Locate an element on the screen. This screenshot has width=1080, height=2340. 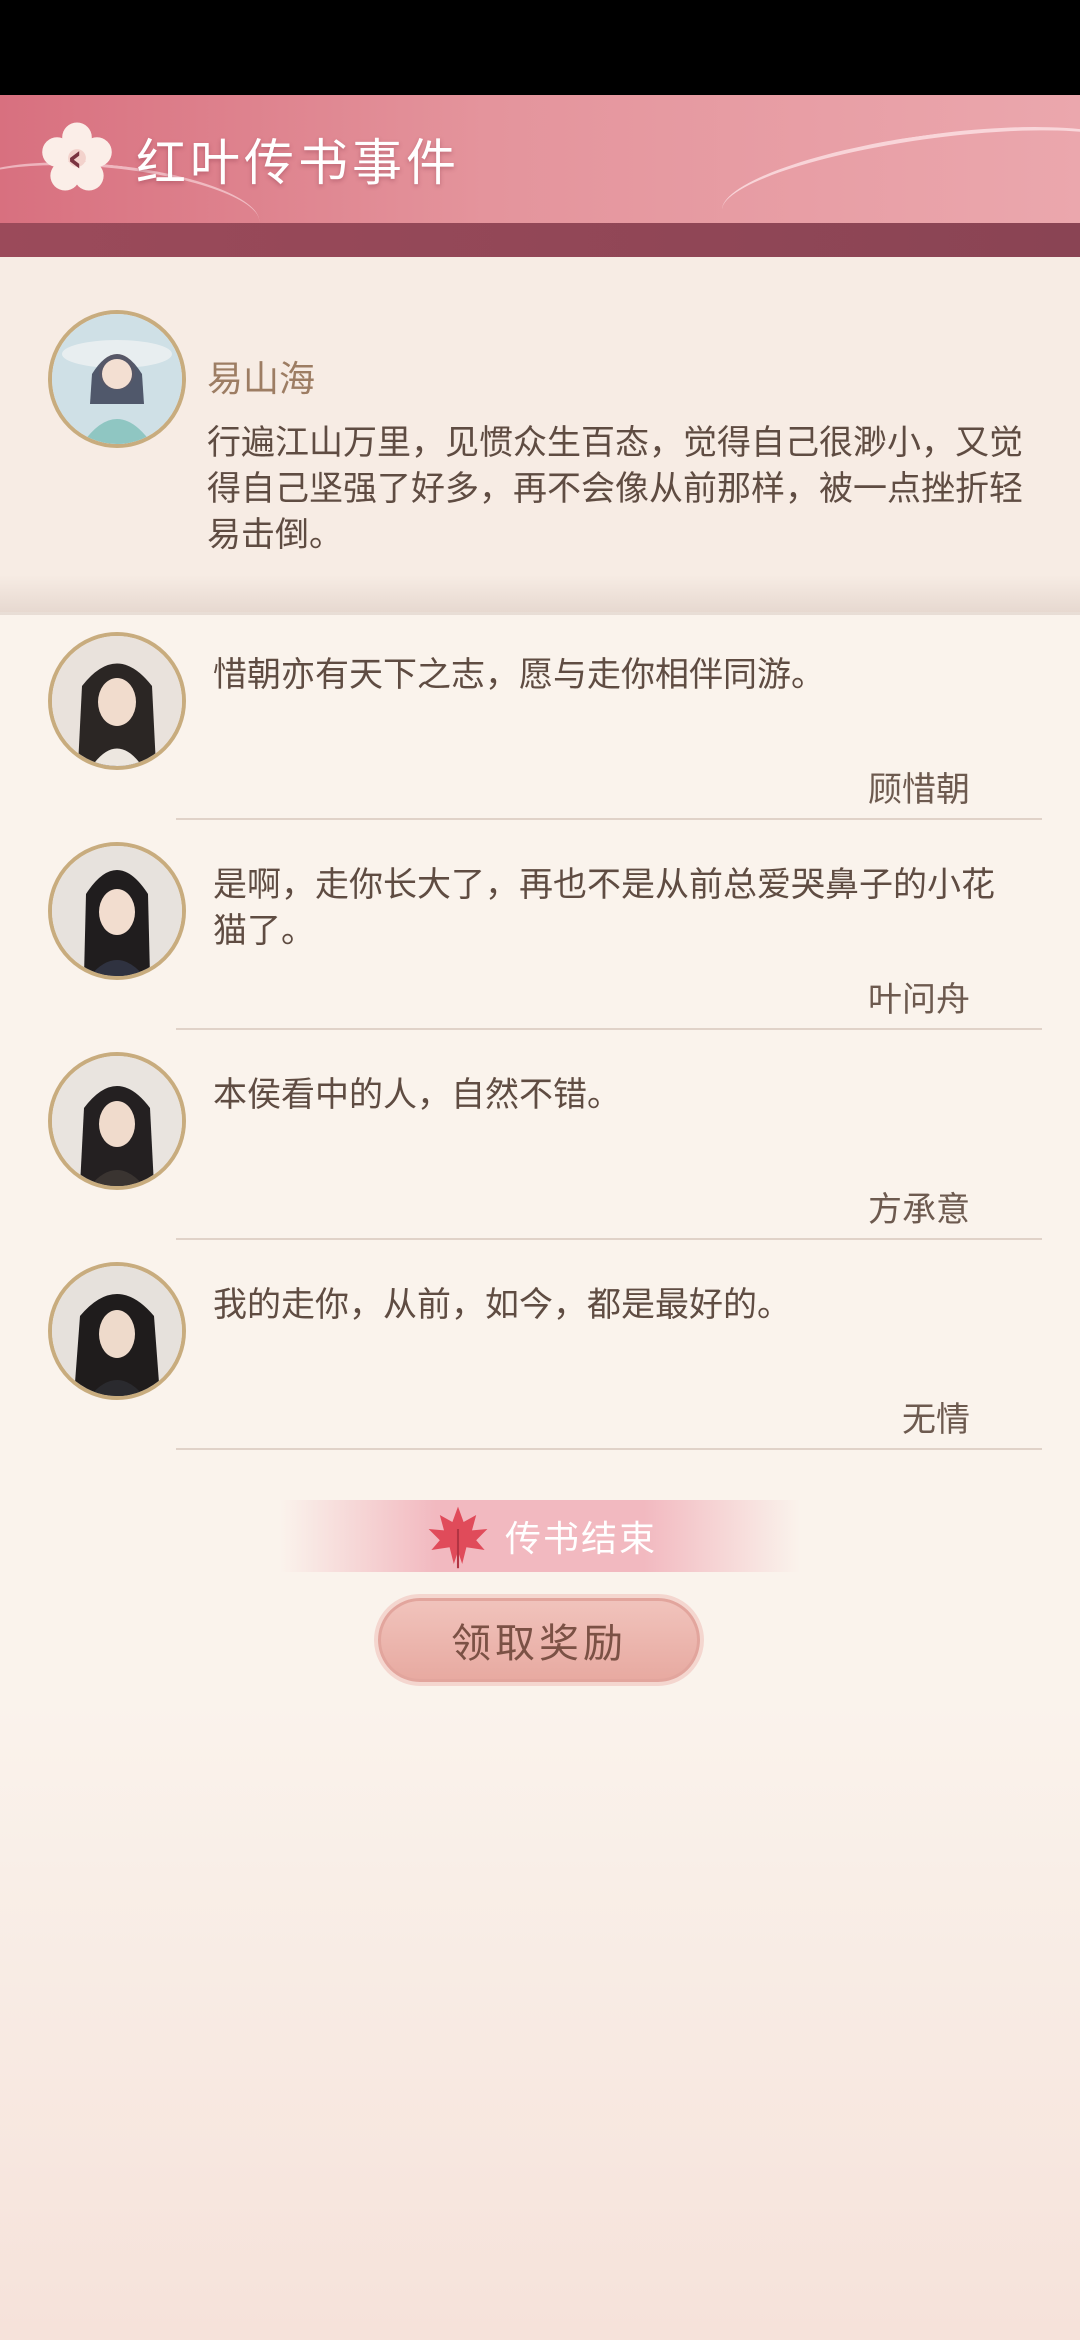
list-item: 我的走你，从前，如今，都是最好的。 无情 is located at coordinates (540, 1347).